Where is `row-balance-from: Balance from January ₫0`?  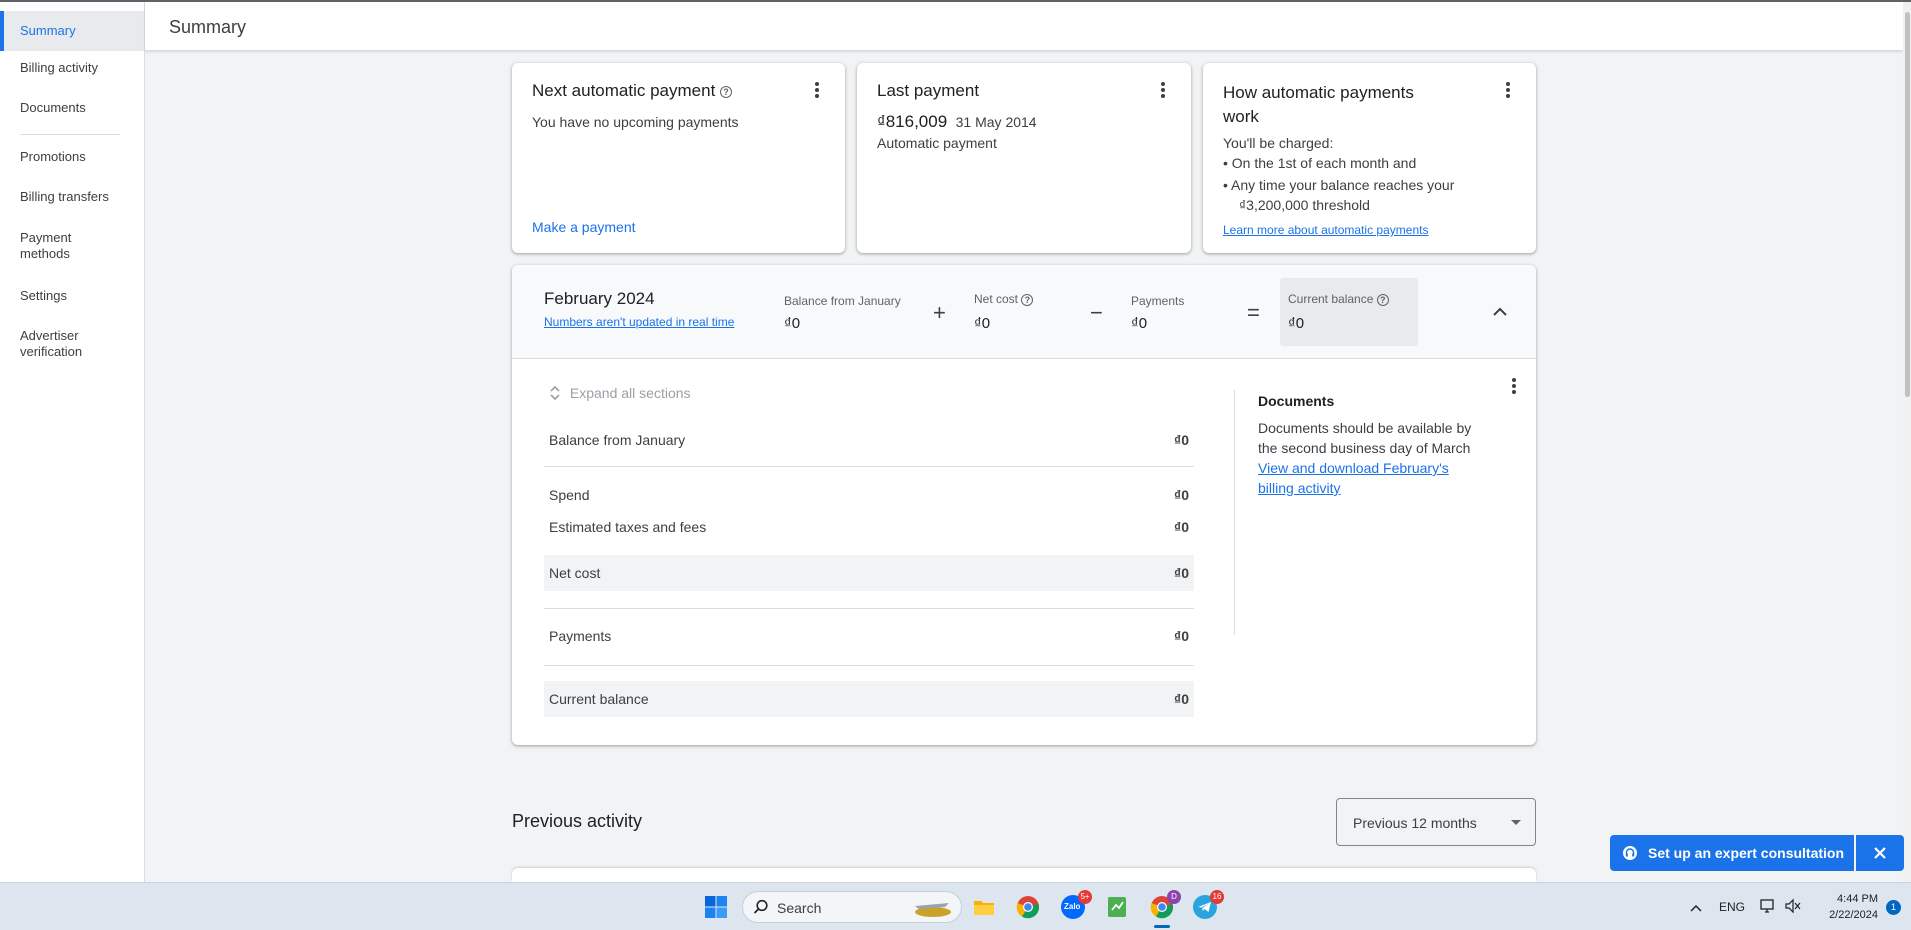
row-balance-from: Balance from January ₫0 is located at coordinates (869, 440).